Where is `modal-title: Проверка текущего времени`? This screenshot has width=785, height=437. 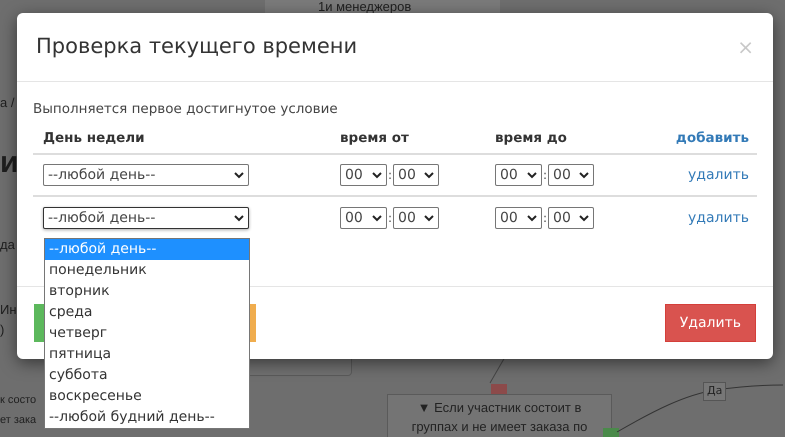 modal-title: Проверка текущего времени is located at coordinates (197, 46).